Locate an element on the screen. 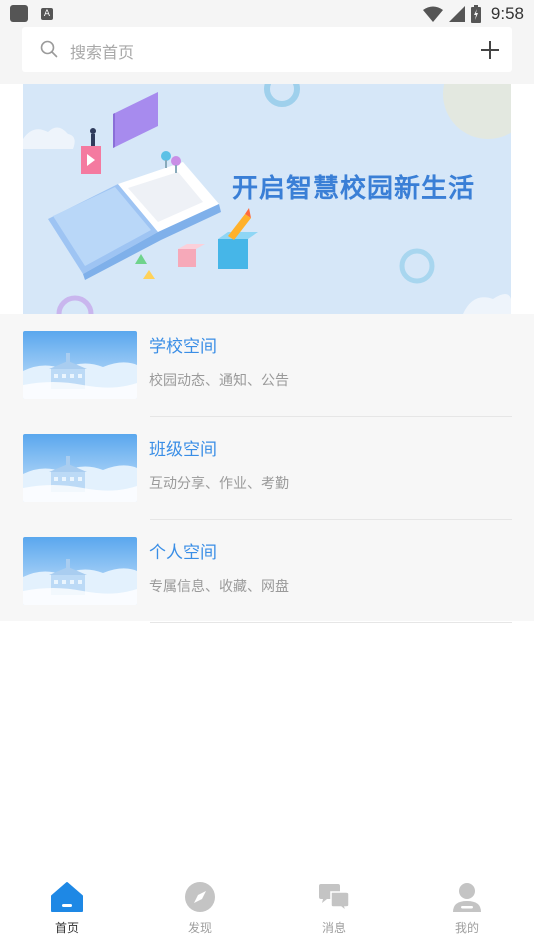 The height and width of the screenshot is (950, 534). item-title: 学校空间 is located at coordinates (183, 347).